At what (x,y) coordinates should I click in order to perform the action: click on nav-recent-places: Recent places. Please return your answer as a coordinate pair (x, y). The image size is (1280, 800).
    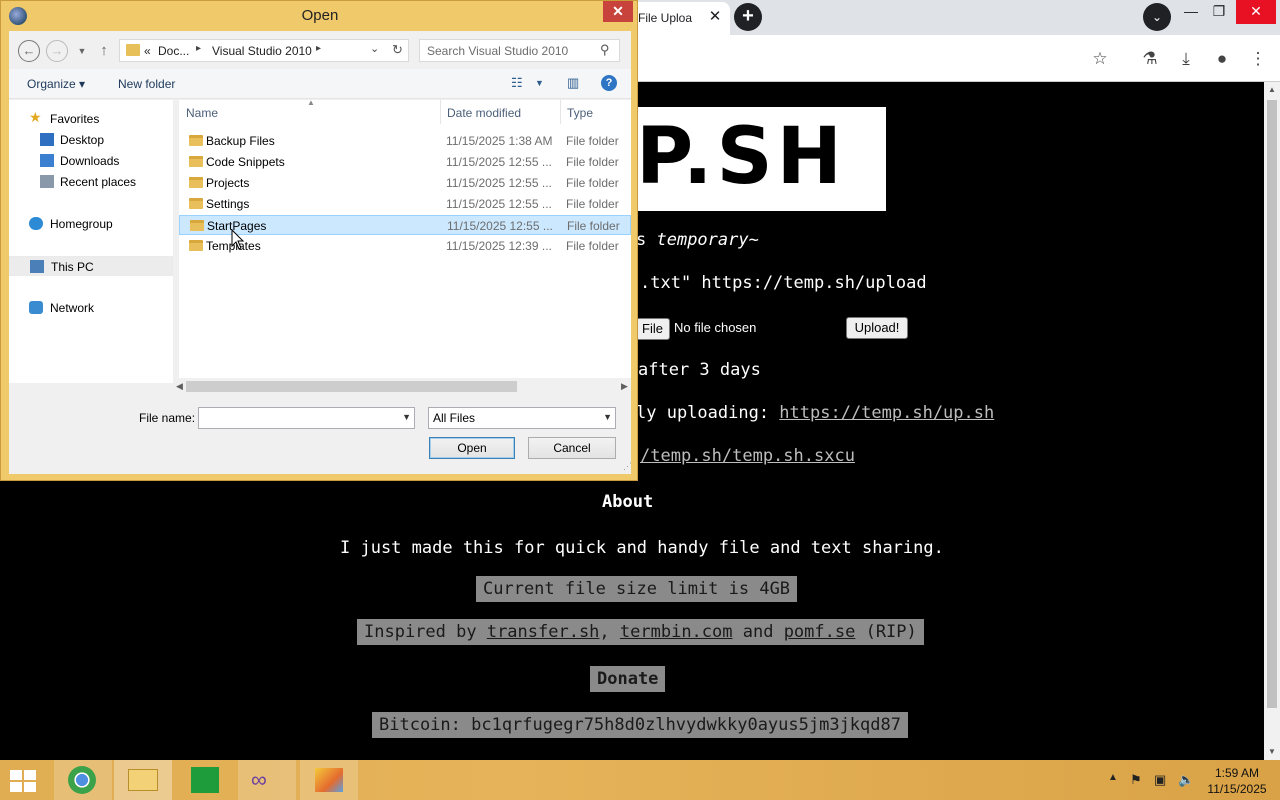
    Looking at the image, I should click on (91, 182).